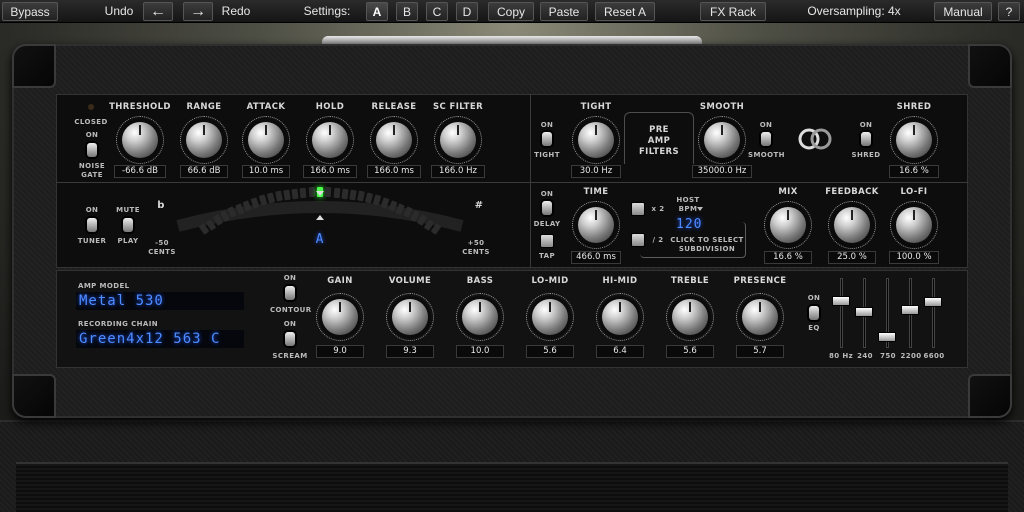  What do you see at coordinates (722, 140) in the screenshot?
I see `smooth-knob` at bounding box center [722, 140].